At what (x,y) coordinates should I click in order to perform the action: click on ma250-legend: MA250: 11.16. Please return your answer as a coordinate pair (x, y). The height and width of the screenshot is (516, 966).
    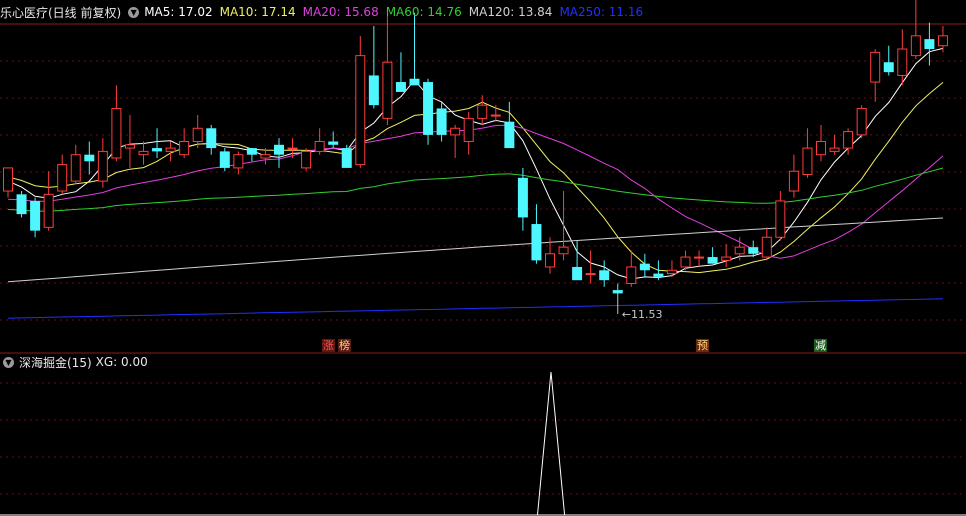
    Looking at the image, I should click on (601, 12).